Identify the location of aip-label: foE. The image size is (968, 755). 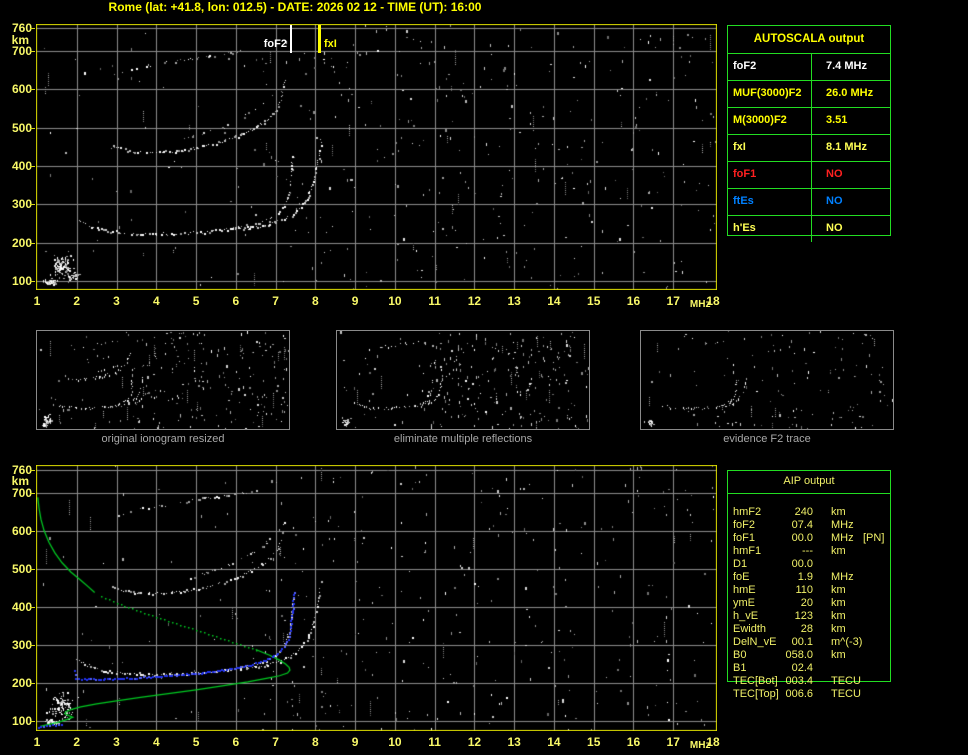
(741, 577).